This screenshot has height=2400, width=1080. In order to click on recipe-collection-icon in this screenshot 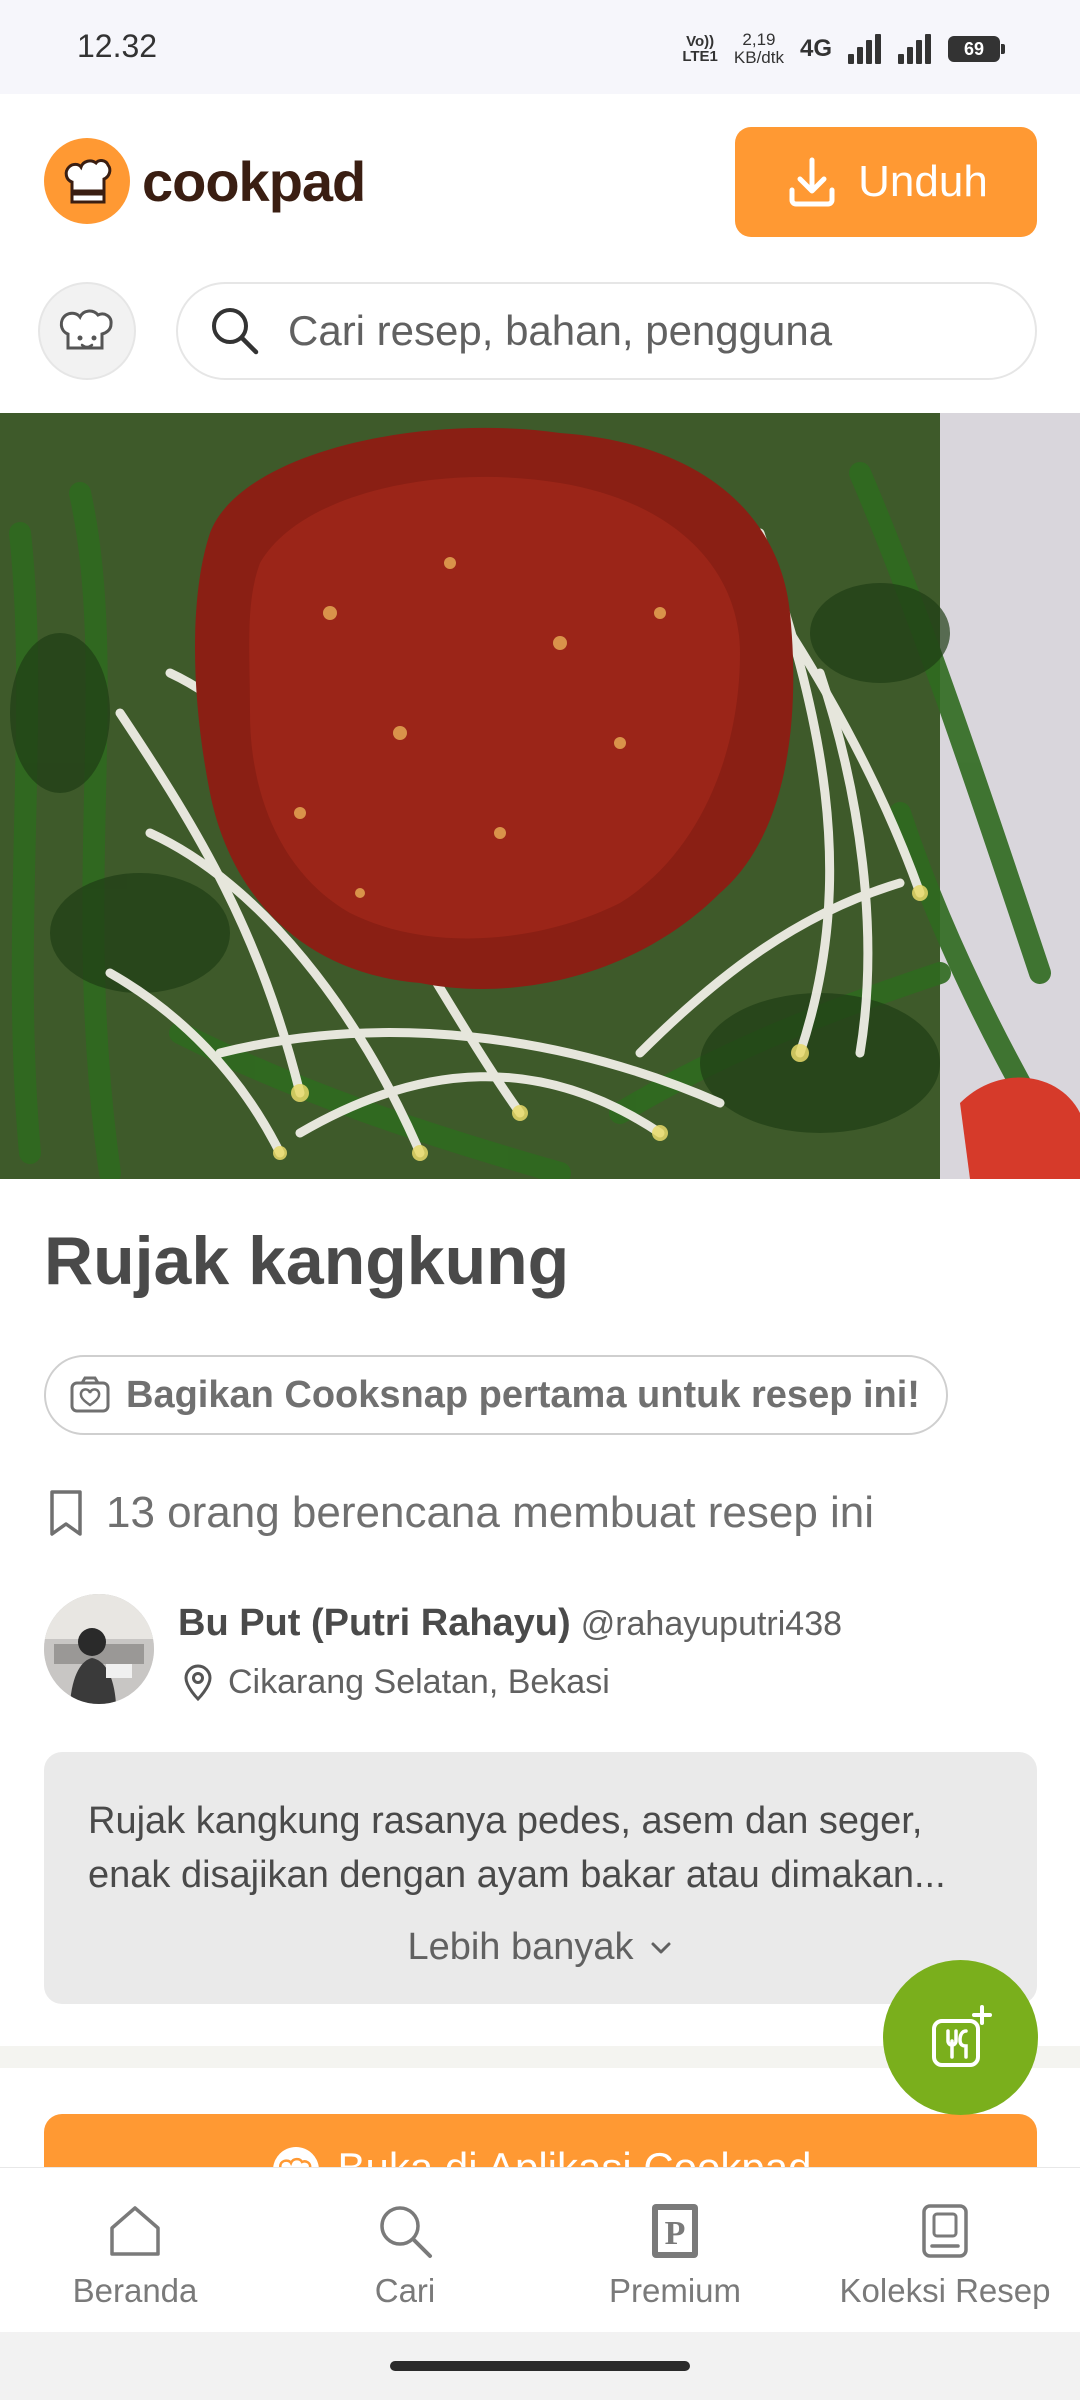, I will do `click(945, 2231)`.